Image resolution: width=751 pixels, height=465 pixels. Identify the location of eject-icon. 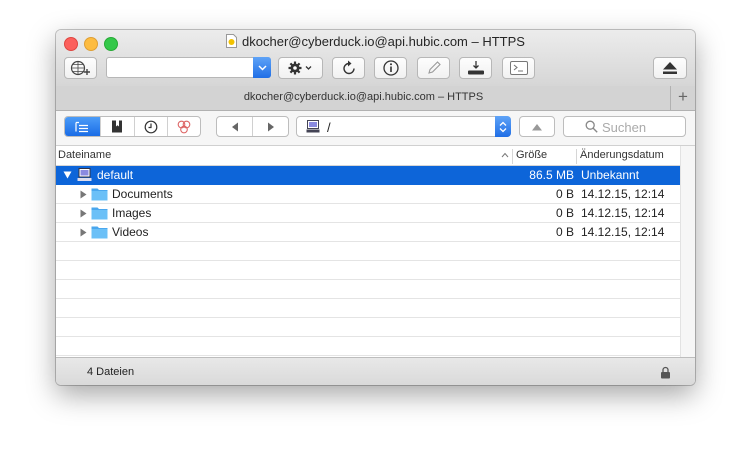
(670, 68).